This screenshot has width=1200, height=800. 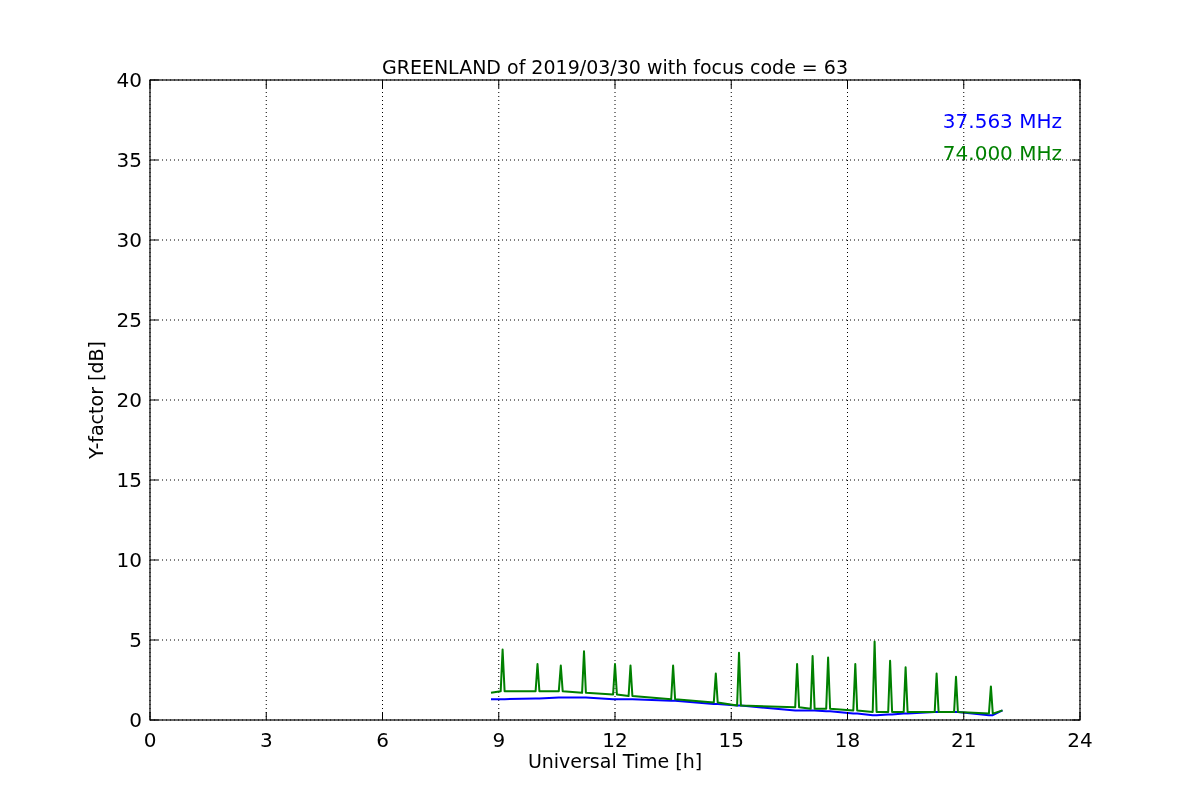 What do you see at coordinates (266, 740) in the screenshot?
I see `tick-label: 3` at bounding box center [266, 740].